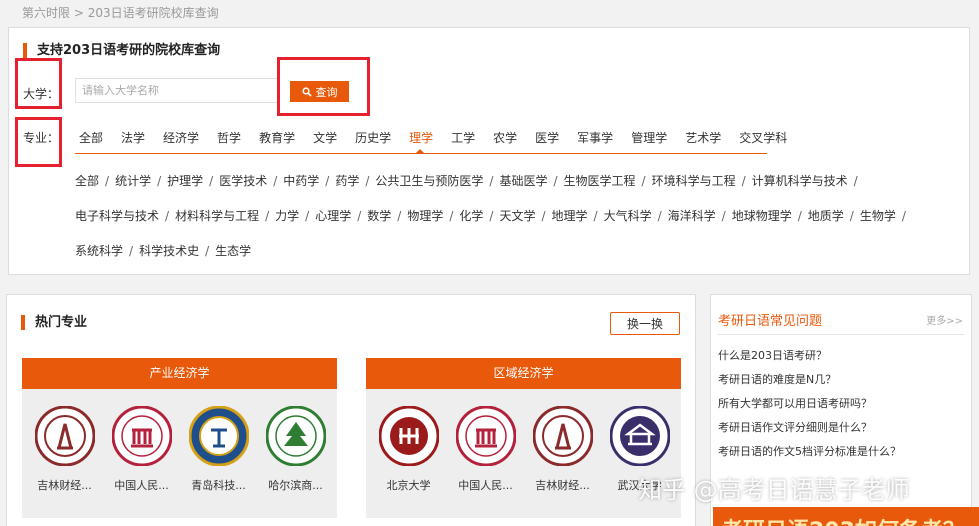 The image size is (979, 526). What do you see at coordinates (38, 142) in the screenshot?
I see `highlight-box-major` at bounding box center [38, 142].